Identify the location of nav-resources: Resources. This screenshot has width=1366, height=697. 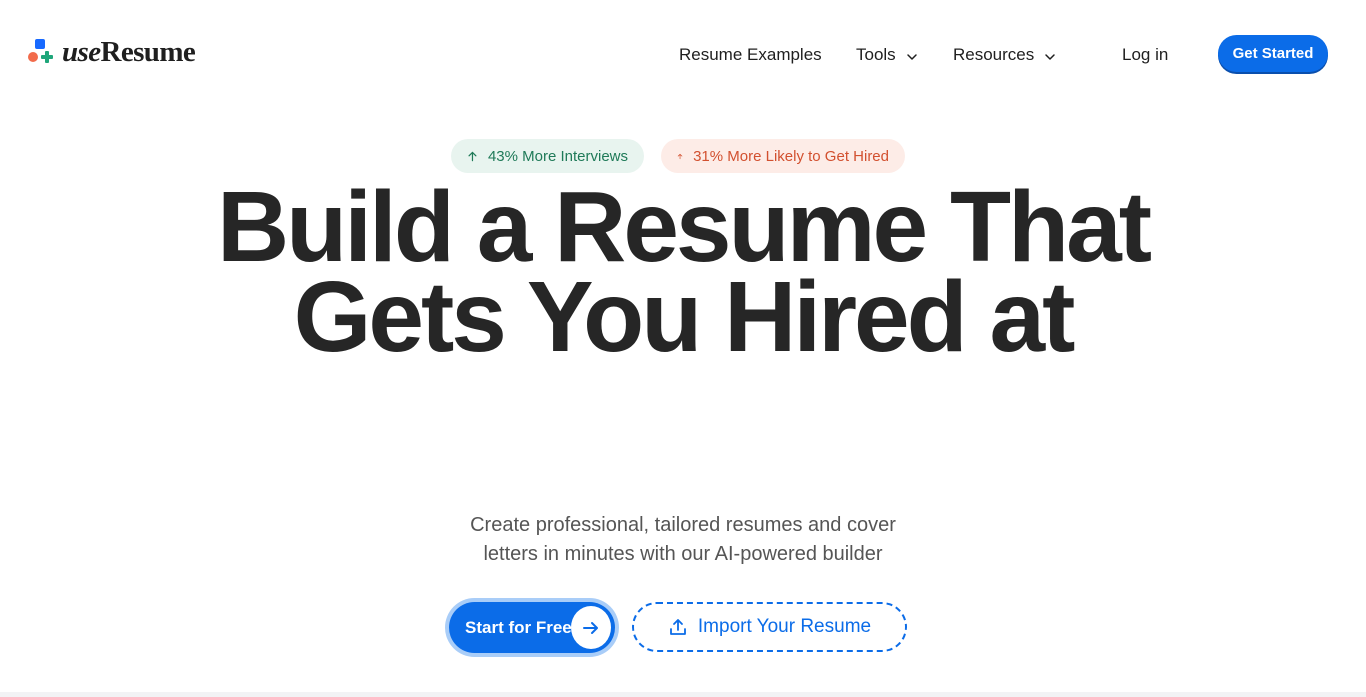
(1004, 55).